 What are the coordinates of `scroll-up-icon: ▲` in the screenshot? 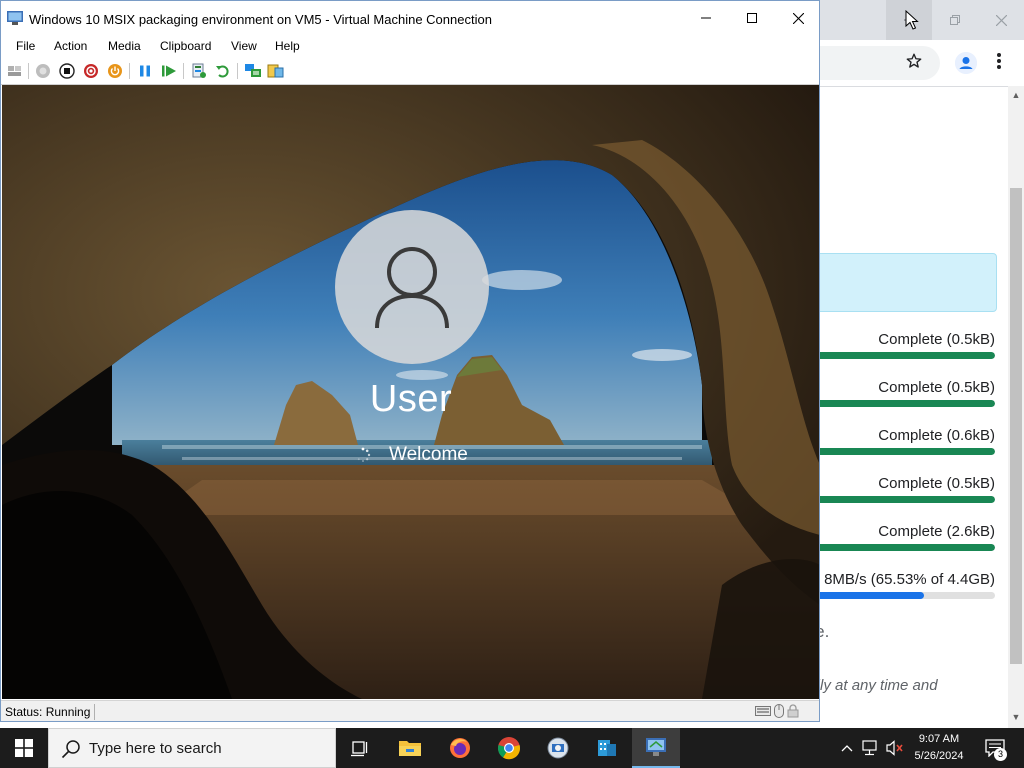 It's located at (1016, 95).